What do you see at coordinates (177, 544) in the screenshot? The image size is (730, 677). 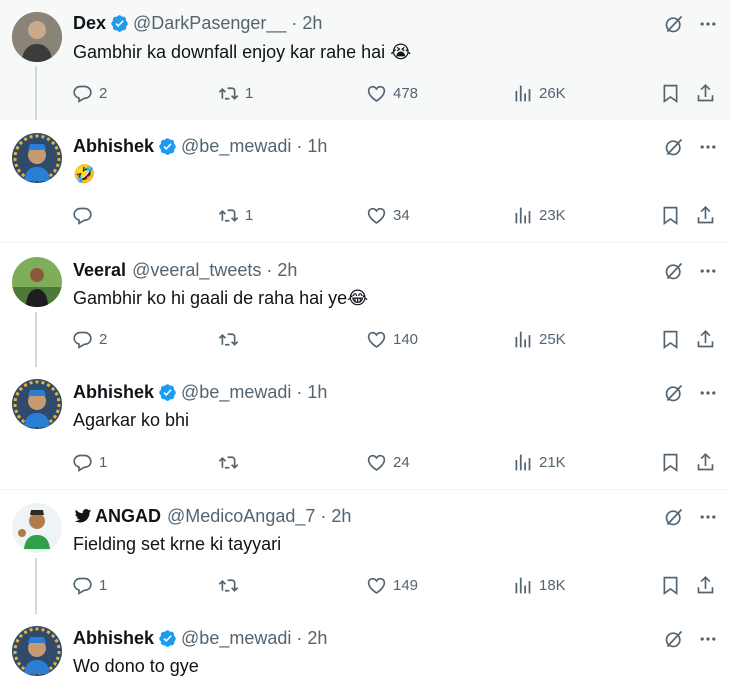 I see `tweet-text: Fielding set krne ki tayyari` at bounding box center [177, 544].